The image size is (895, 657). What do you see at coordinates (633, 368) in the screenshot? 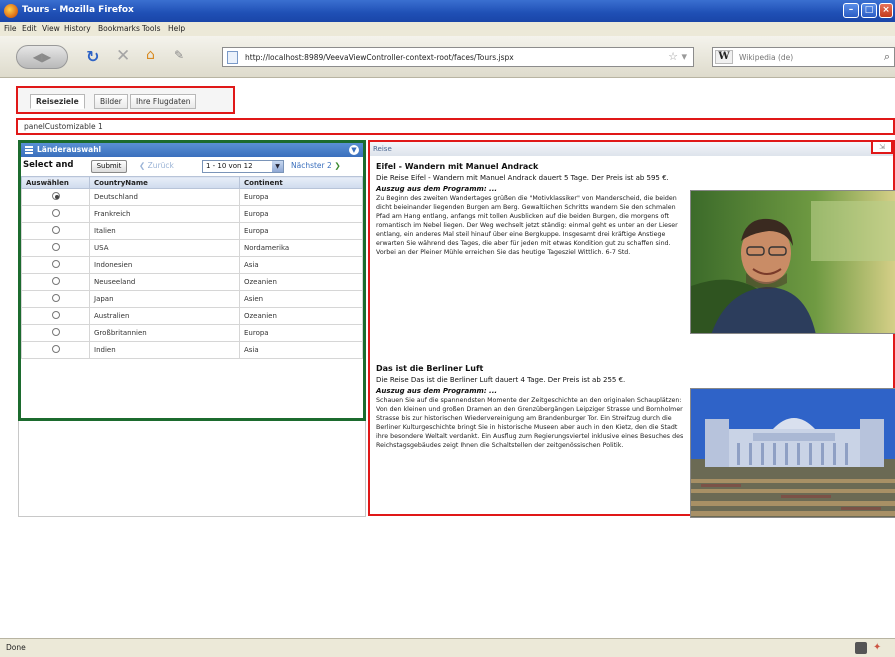
I see `tour-title: Das ist die Berliner Luft` at bounding box center [633, 368].